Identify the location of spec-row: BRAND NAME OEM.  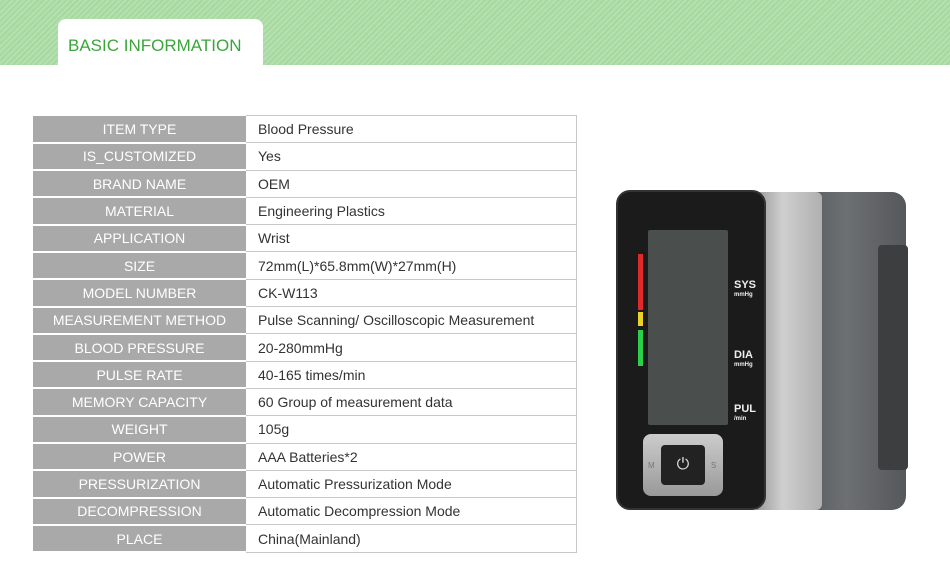
(305, 184).